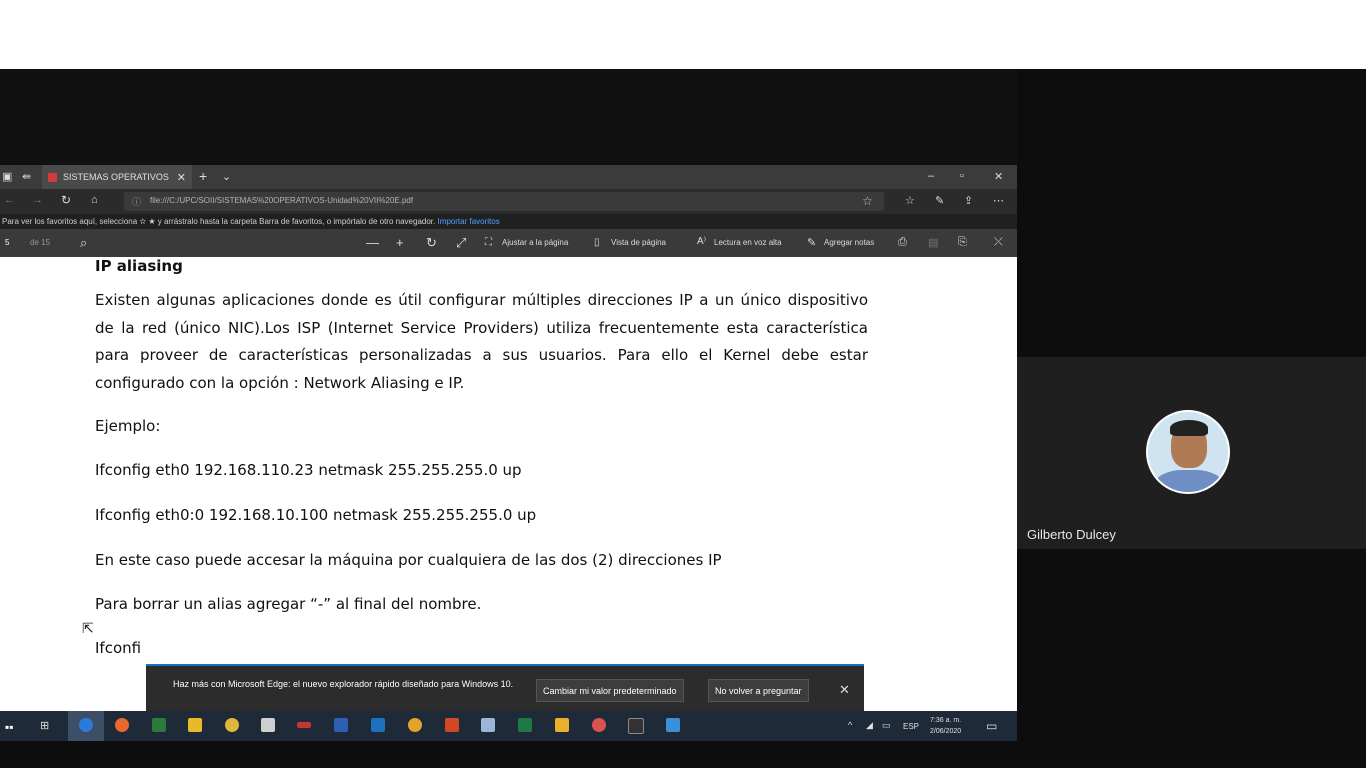 The width and height of the screenshot is (1366, 768). I want to click on tab-list-chevron-icon: ⌄, so click(226, 176).